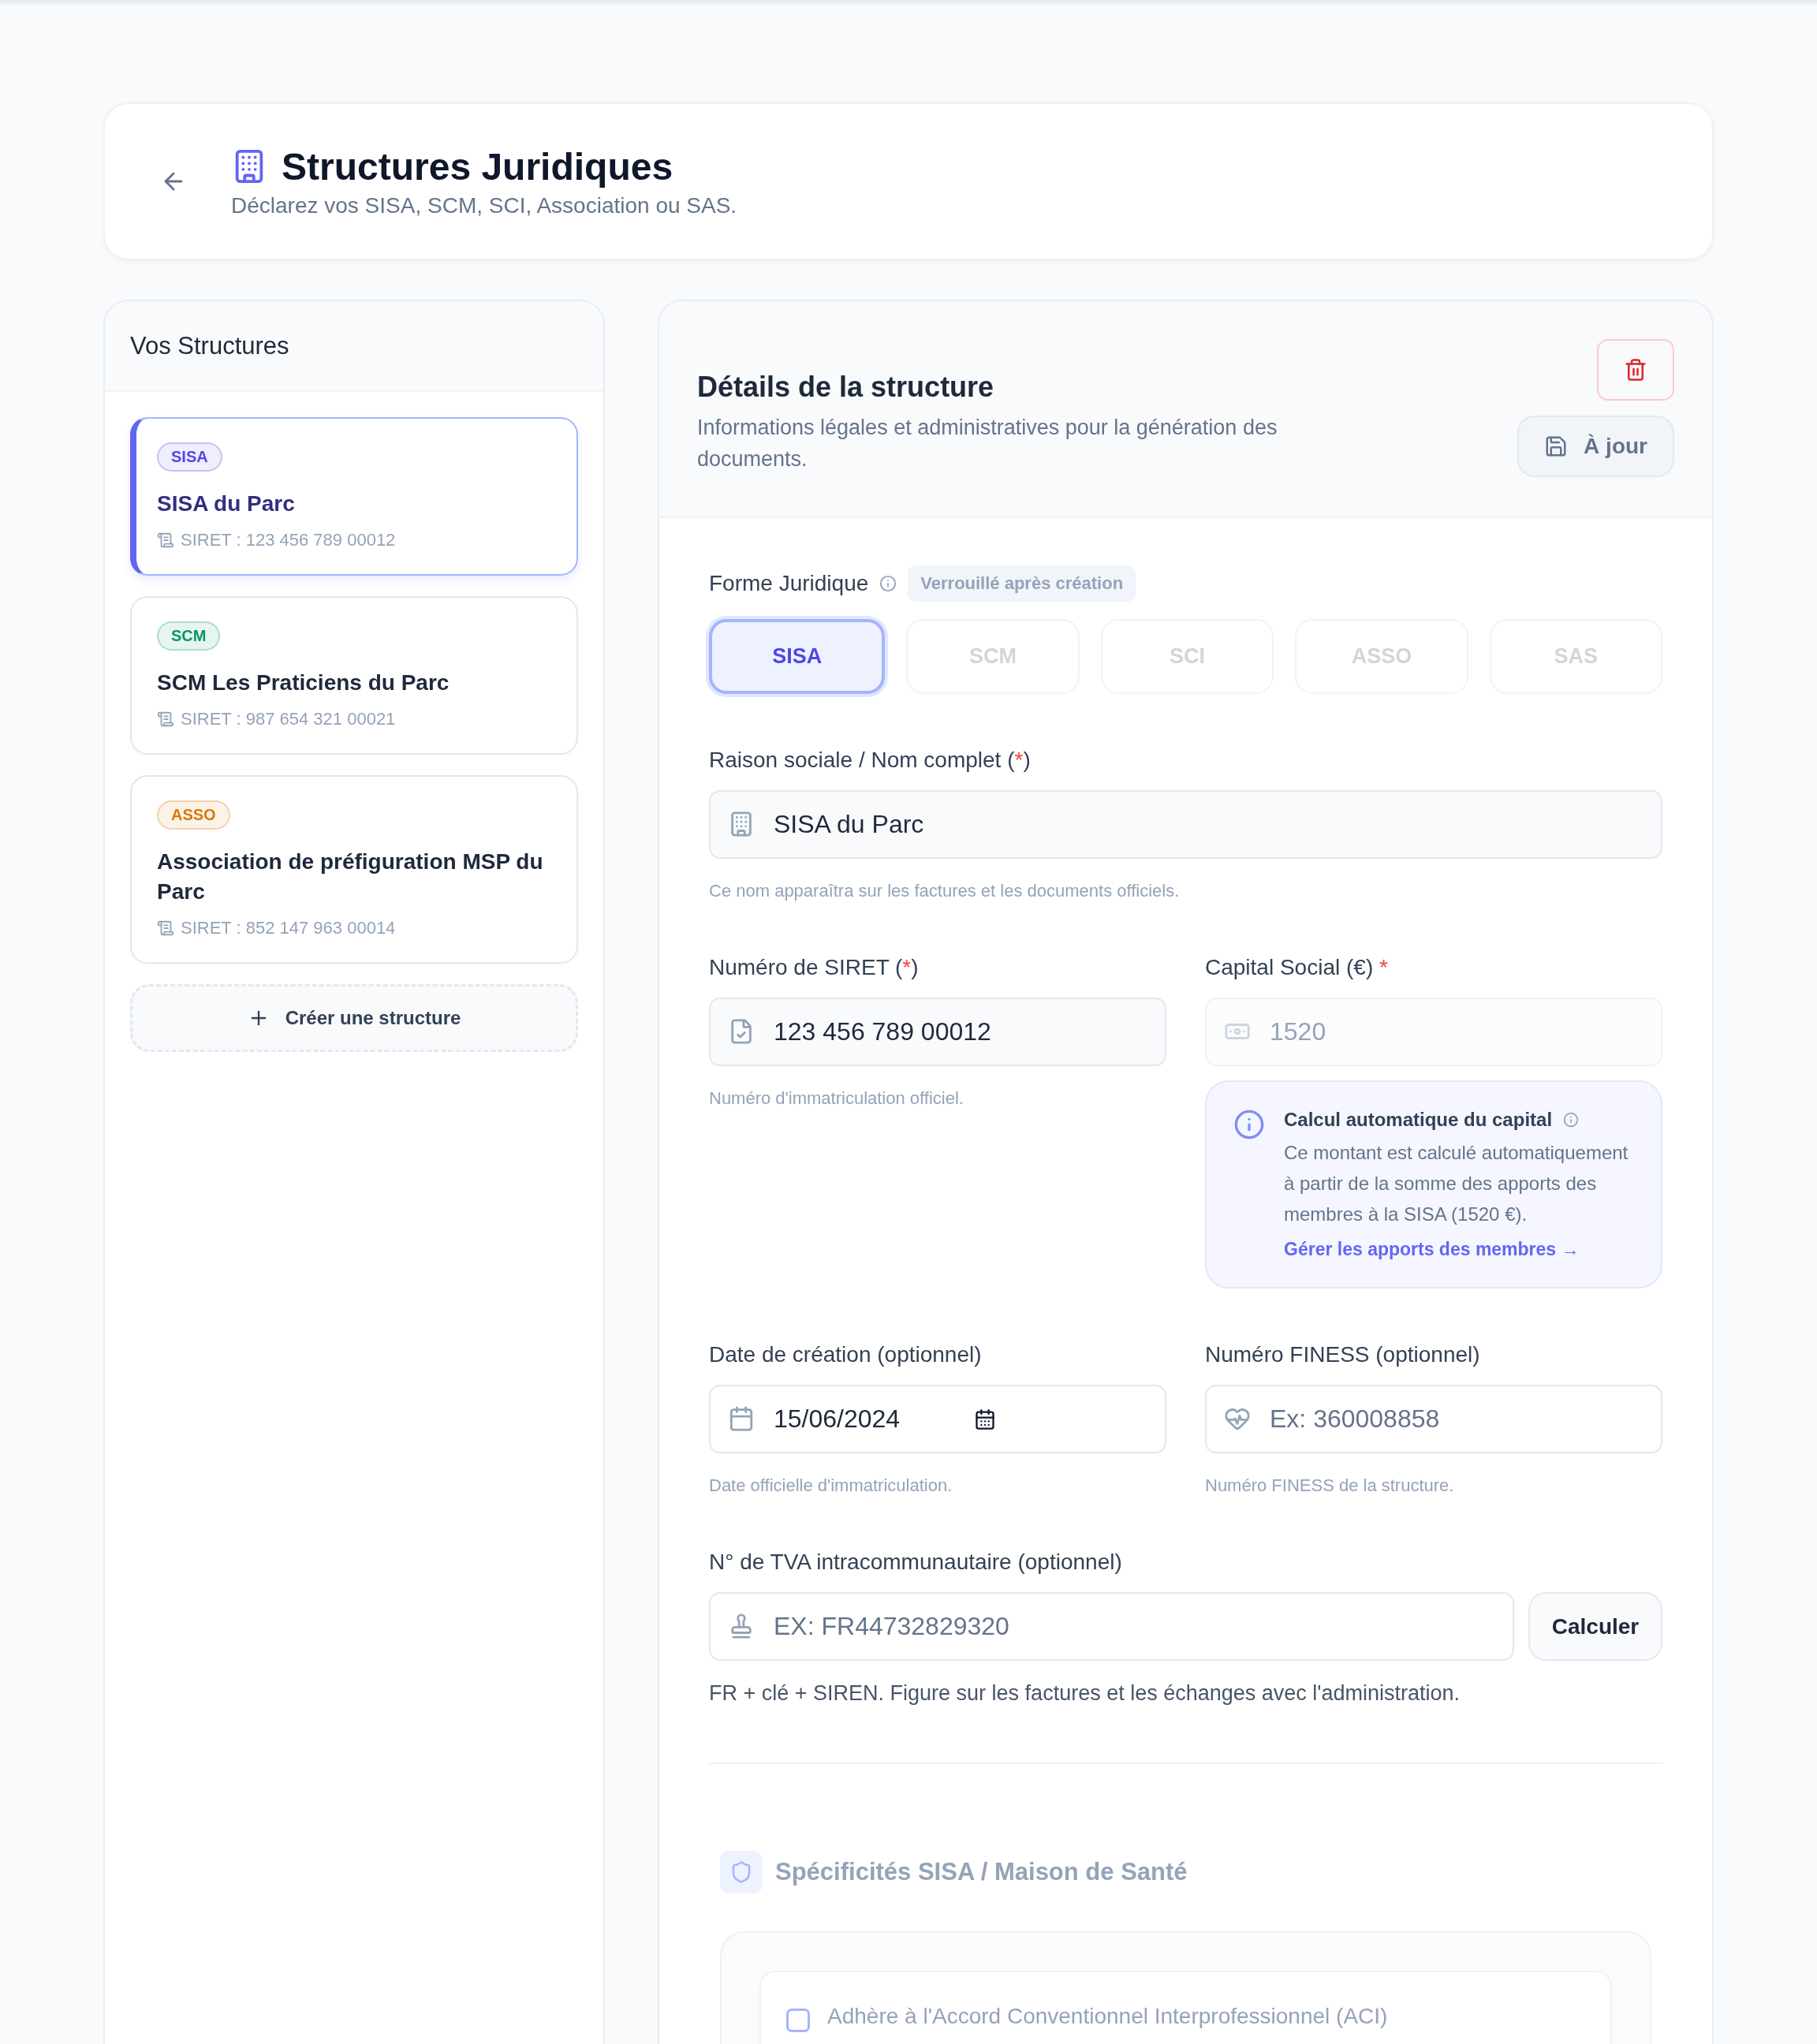 The height and width of the screenshot is (2044, 1817). What do you see at coordinates (1343, 1354) in the screenshot?
I see `field-label: Numéro FINESS (optionnel)` at bounding box center [1343, 1354].